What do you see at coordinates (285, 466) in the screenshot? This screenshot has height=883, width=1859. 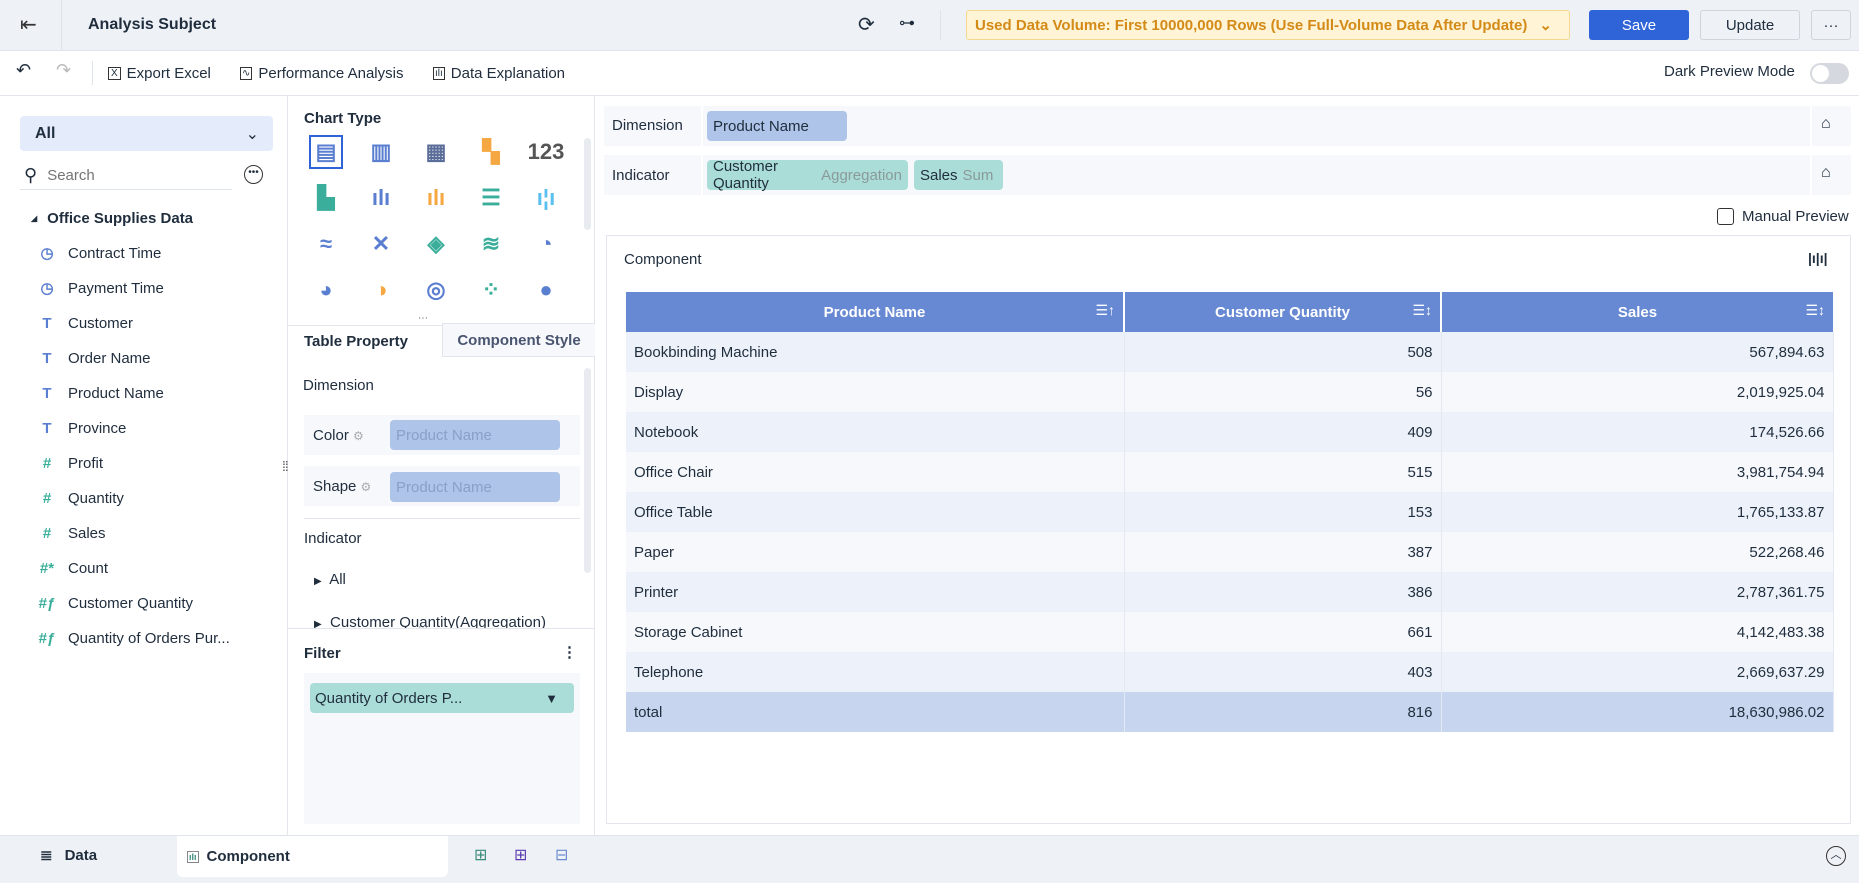 I see `resize-handle: ⁞⁞` at bounding box center [285, 466].